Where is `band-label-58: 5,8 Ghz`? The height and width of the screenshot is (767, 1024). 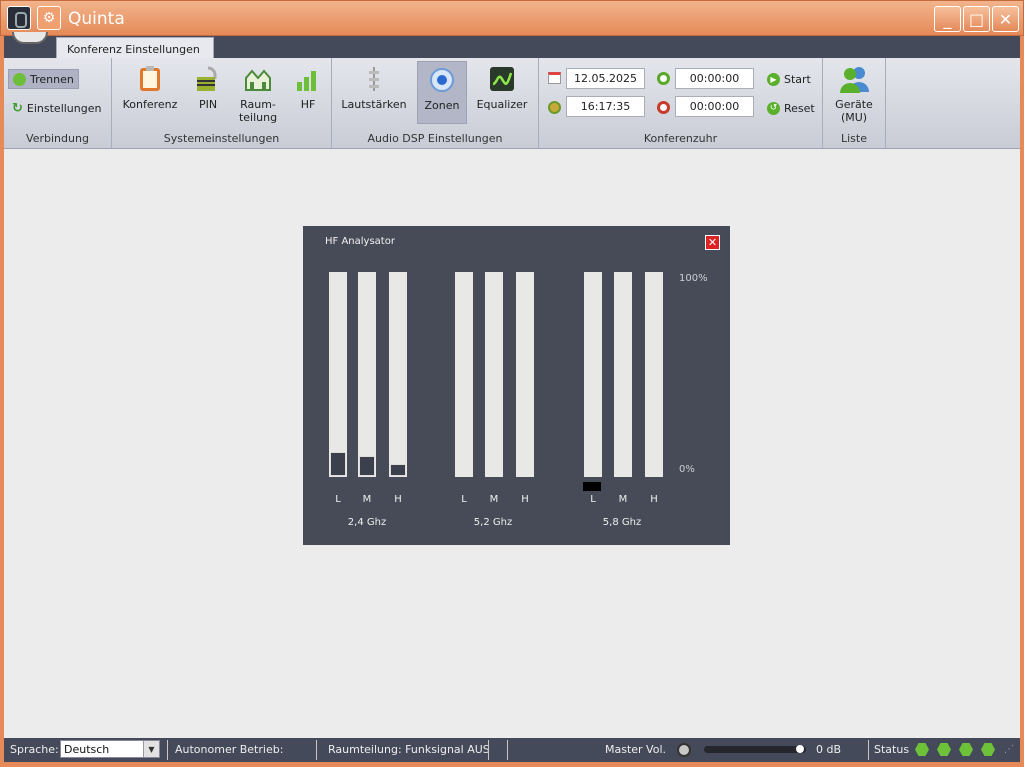
band-label-58: 5,8 Ghz is located at coordinates (622, 522).